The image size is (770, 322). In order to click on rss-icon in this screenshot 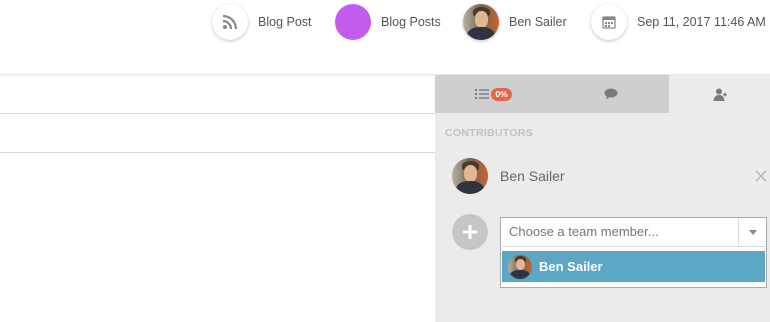, I will do `click(230, 22)`.